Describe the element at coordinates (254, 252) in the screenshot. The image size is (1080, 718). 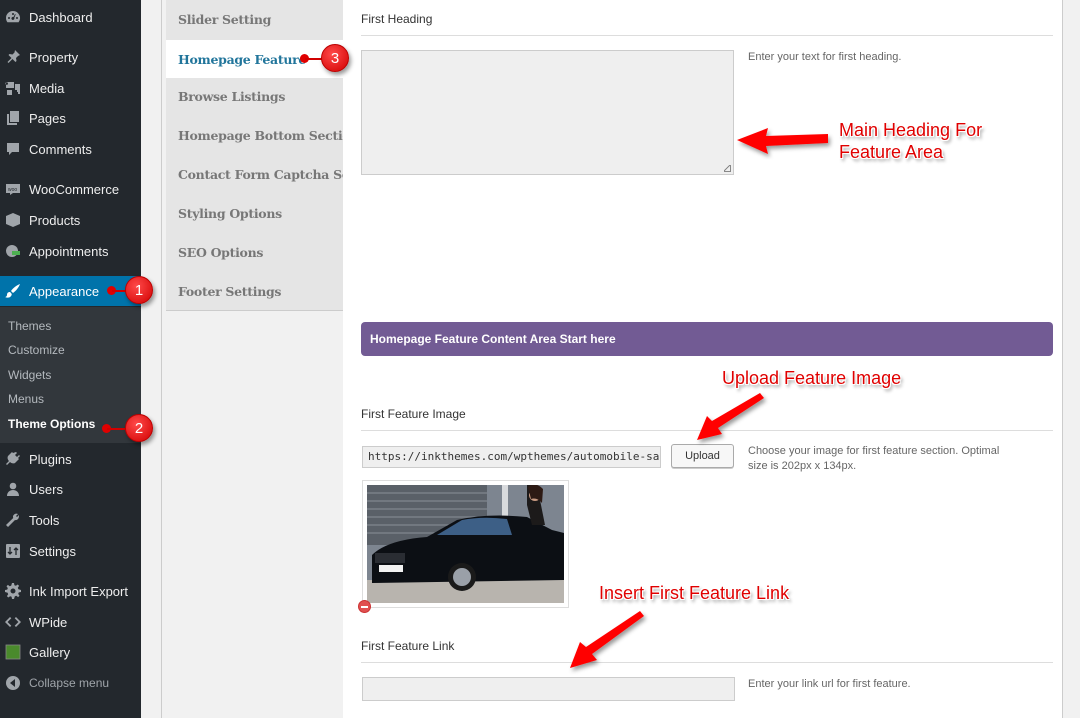
I see `tab-seo-options: SEO Options` at that location.